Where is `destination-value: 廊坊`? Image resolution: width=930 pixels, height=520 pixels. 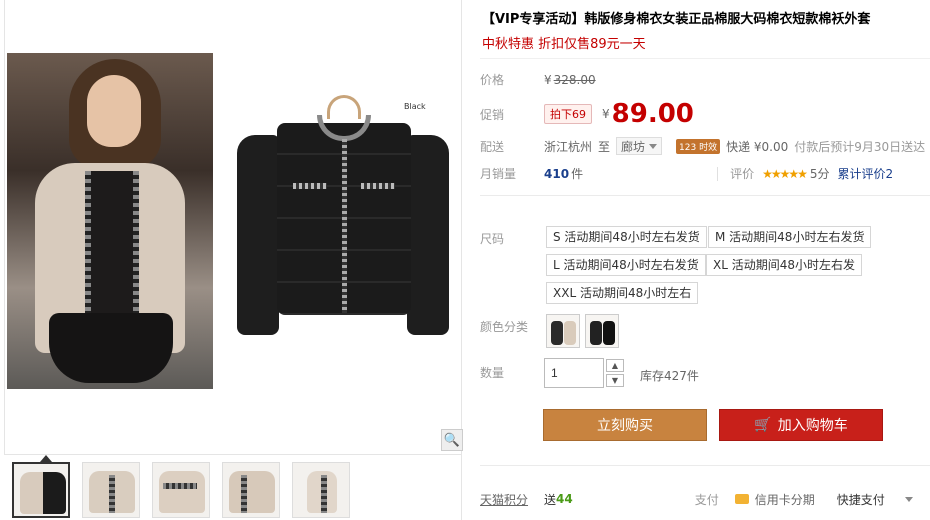
destination-value: 廊坊 is located at coordinates (633, 146).